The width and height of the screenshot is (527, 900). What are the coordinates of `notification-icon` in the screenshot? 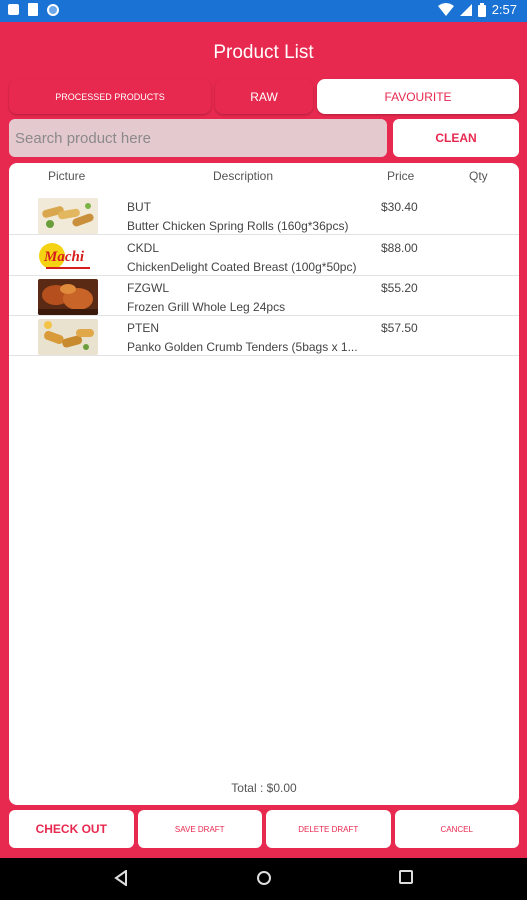 It's located at (13, 9).